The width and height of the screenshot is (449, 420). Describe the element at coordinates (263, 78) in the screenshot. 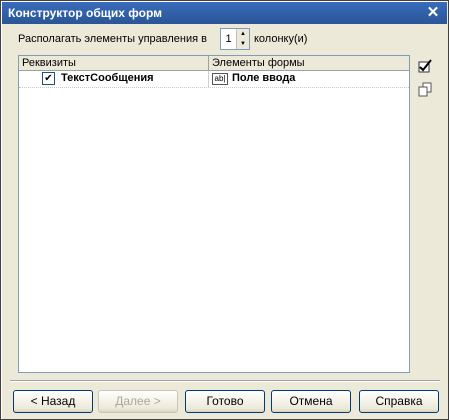

I see `form-element-name: Поле ввода` at that location.